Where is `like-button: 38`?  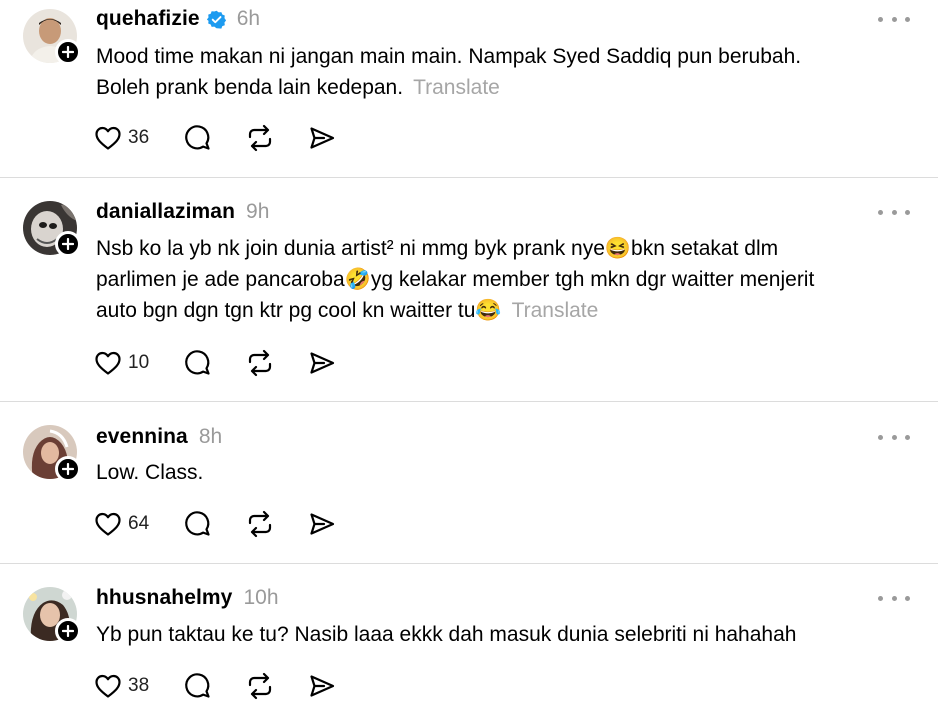
like-button: 38 is located at coordinates (139, 686).